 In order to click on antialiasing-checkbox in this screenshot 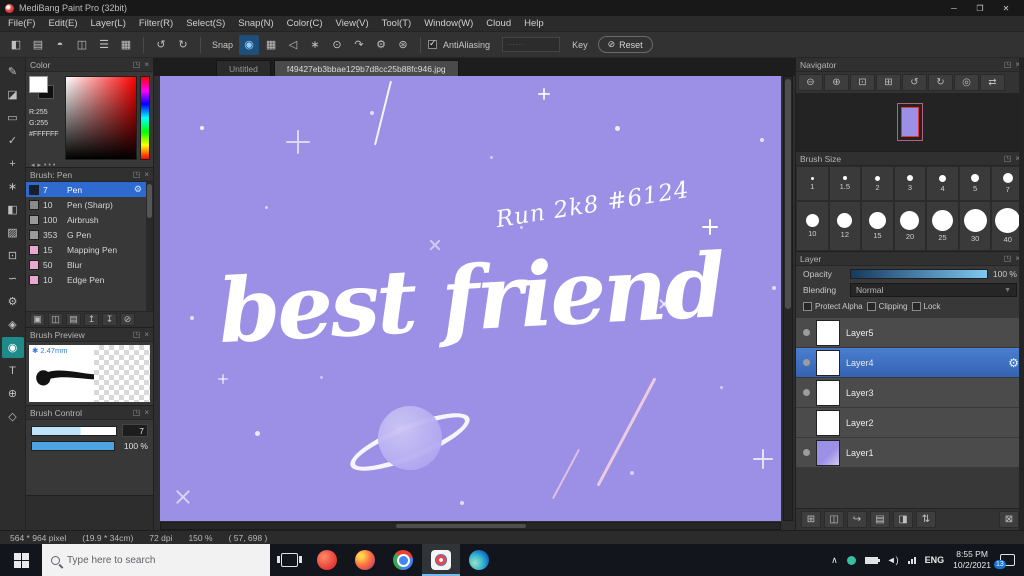, I will do `click(433, 43)`.